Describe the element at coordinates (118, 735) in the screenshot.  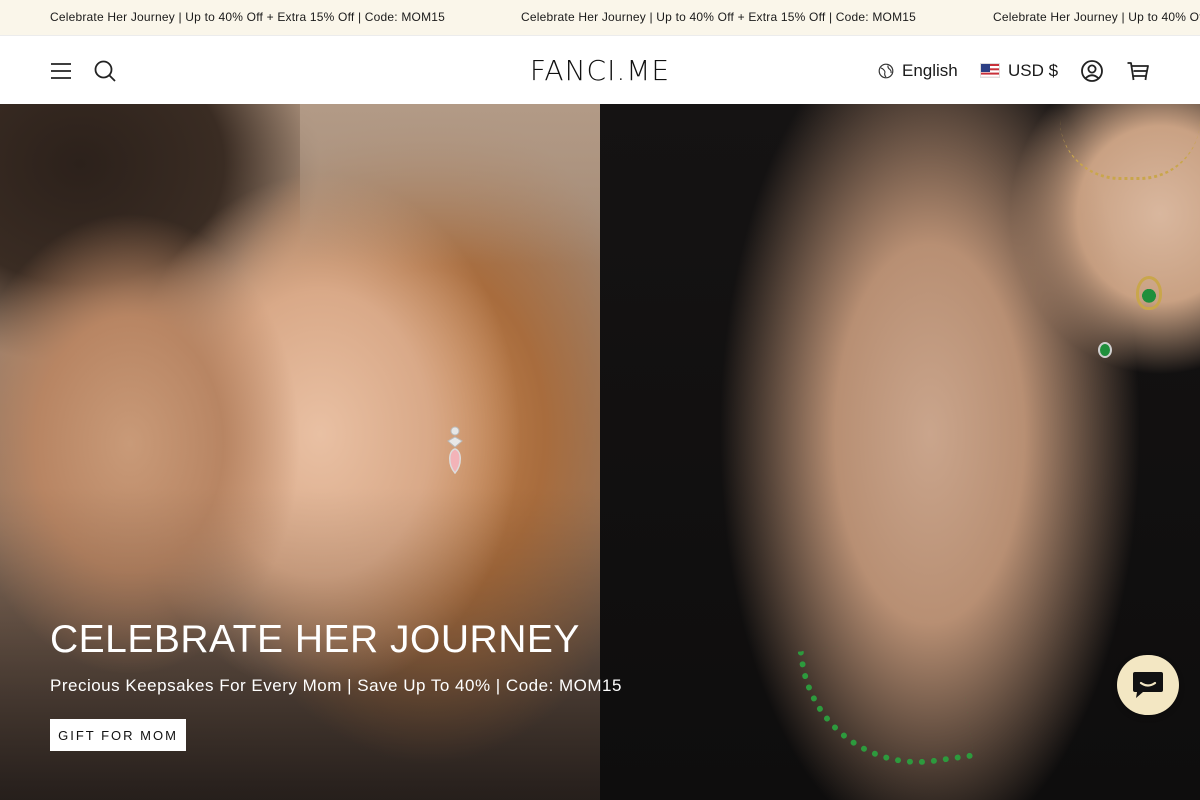
I see `gift-for-mom-button: GIFT FOR MOM` at that location.